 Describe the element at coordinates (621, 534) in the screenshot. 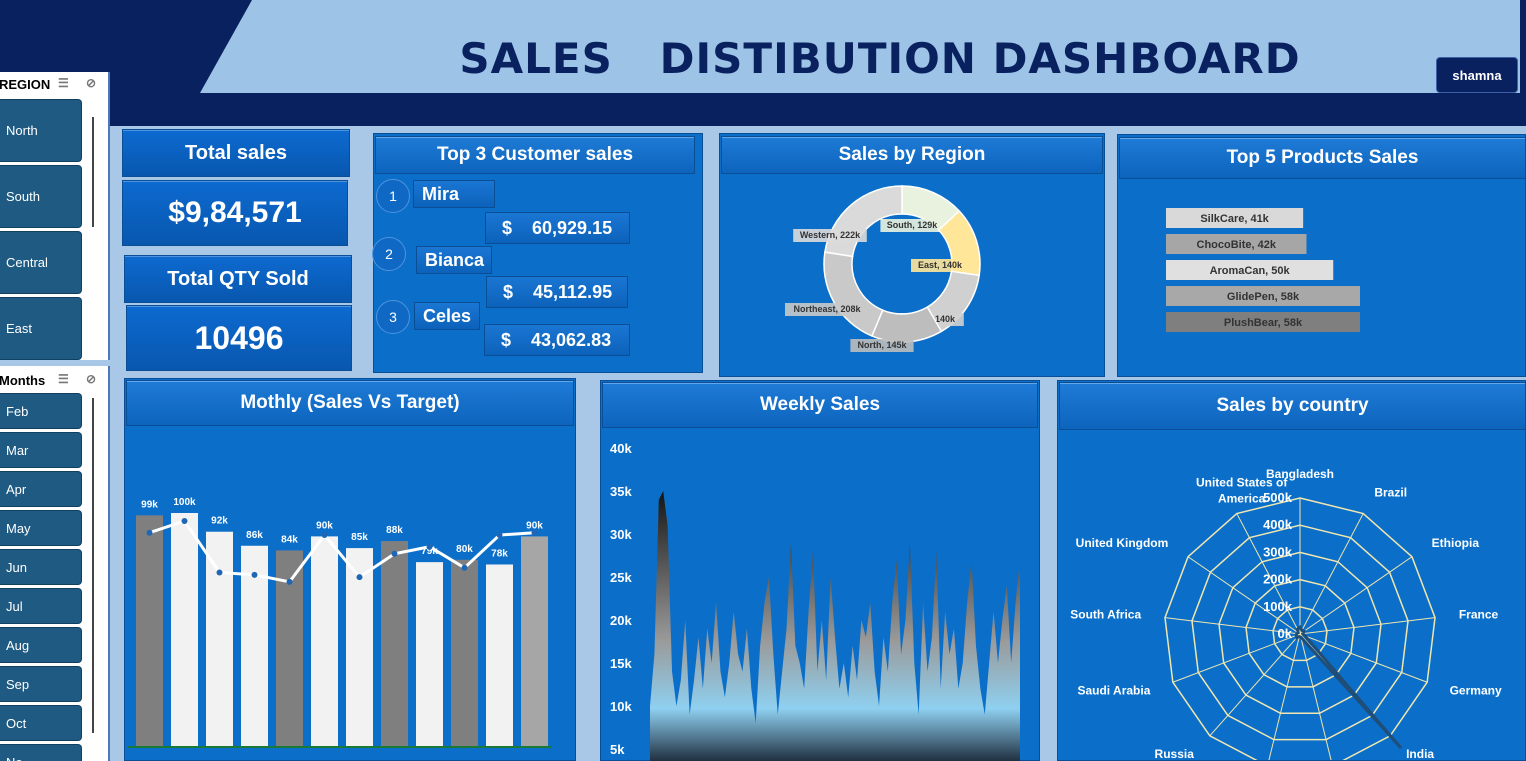

I see `weekly-y-tick: 30k` at that location.